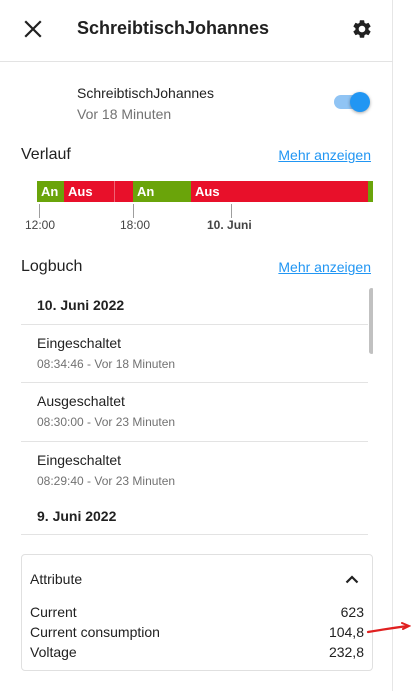 The image size is (411, 691). Describe the element at coordinates (106, 481) in the screenshot. I see `logbook-entry-time: 08:29:40 - Vor 23 Minuten` at that location.